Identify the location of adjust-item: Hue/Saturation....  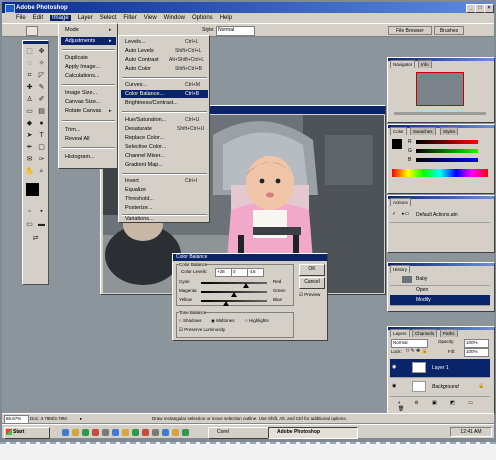
(145, 120).